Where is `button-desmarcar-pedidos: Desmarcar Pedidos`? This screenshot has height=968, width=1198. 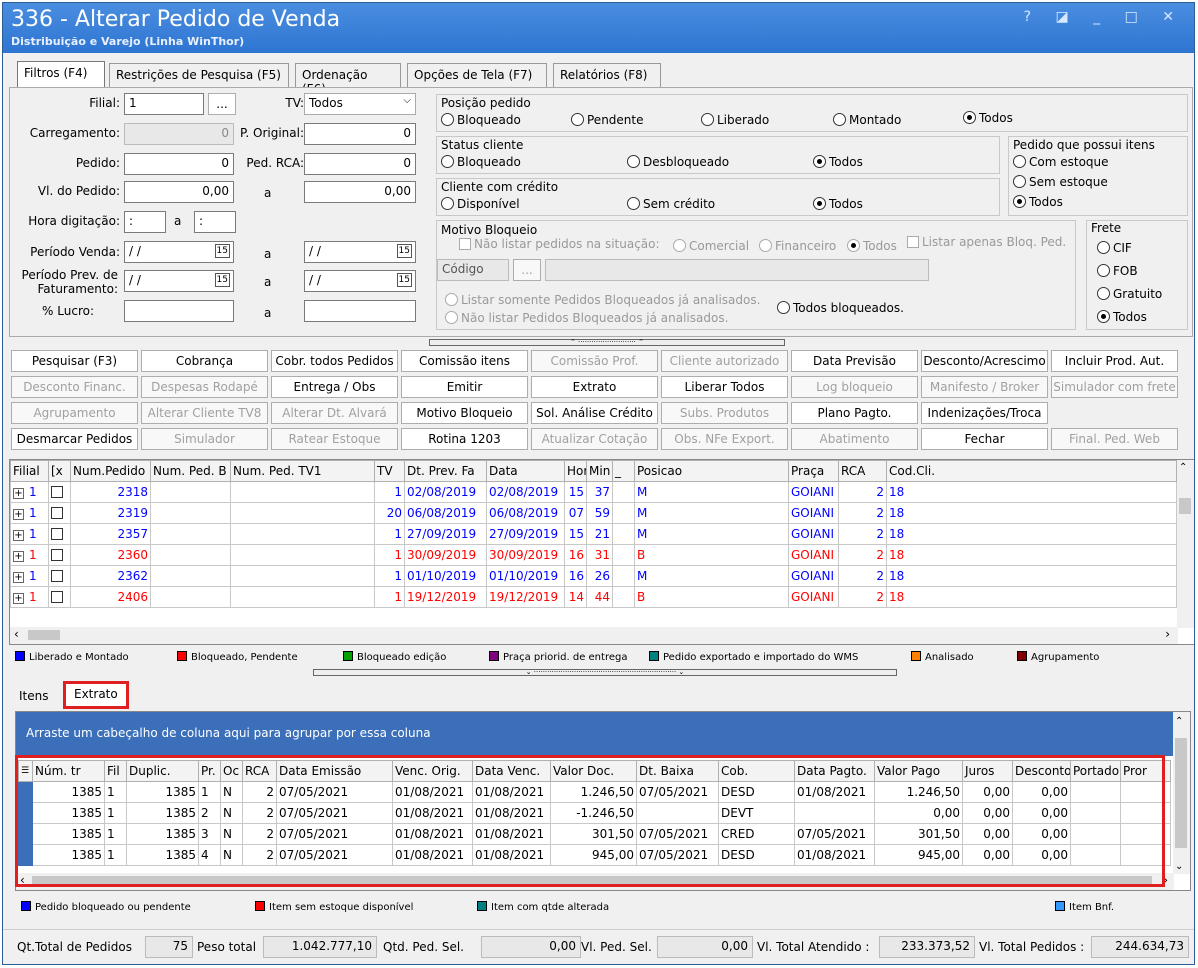 button-desmarcar-pedidos: Desmarcar Pedidos is located at coordinates (74, 439).